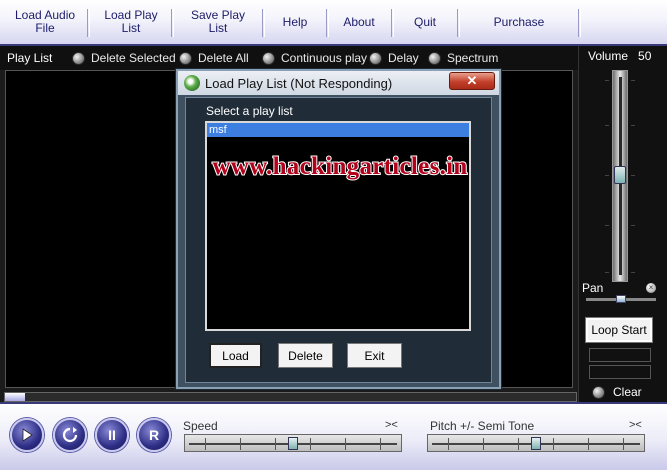 The width and height of the screenshot is (667, 470). What do you see at coordinates (651, 288) in the screenshot?
I see `pan-reset-icon: ×` at bounding box center [651, 288].